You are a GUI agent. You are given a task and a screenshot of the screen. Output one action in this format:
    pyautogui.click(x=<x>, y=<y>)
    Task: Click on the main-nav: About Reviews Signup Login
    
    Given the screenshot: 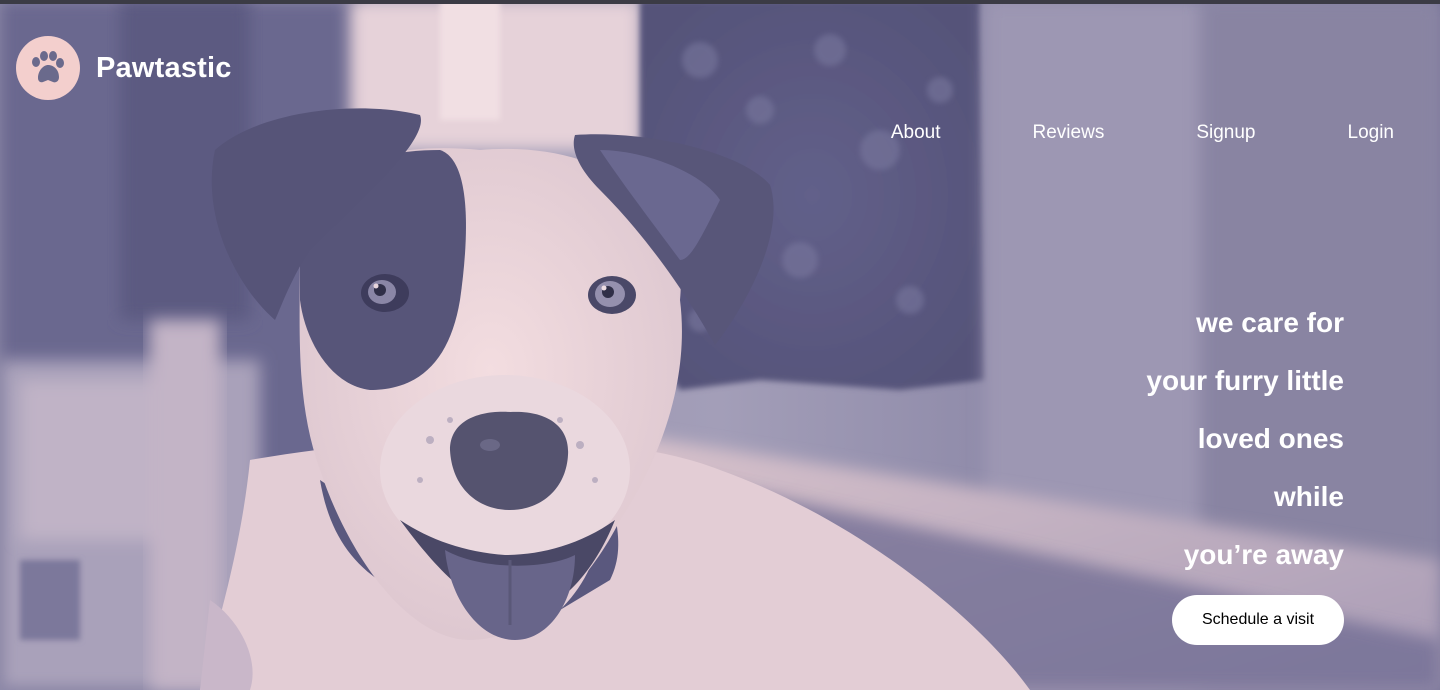 What is the action you would take?
    pyautogui.click(x=1142, y=133)
    